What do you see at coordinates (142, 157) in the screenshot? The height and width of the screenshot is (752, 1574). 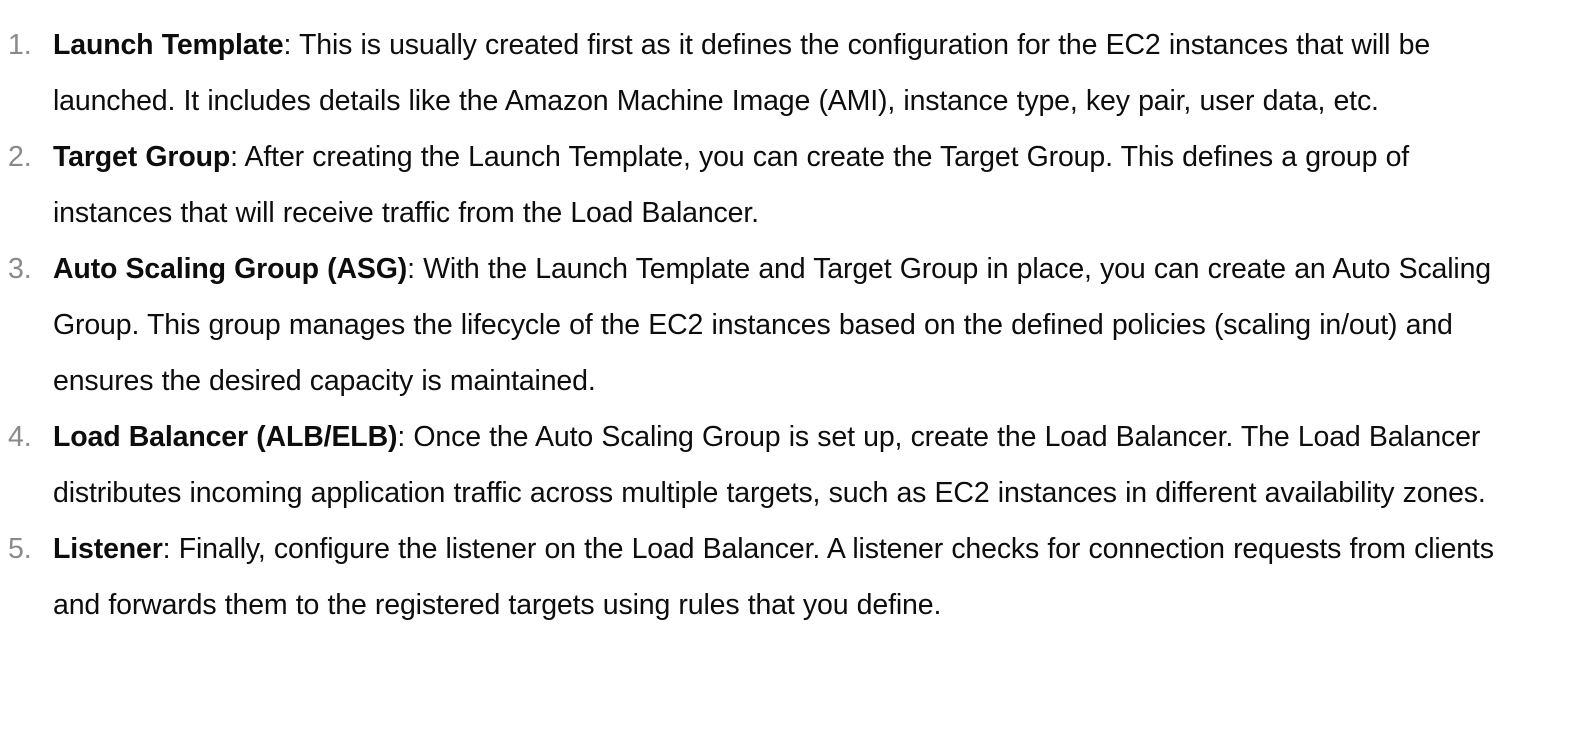 I see `step-term: Target Group` at bounding box center [142, 157].